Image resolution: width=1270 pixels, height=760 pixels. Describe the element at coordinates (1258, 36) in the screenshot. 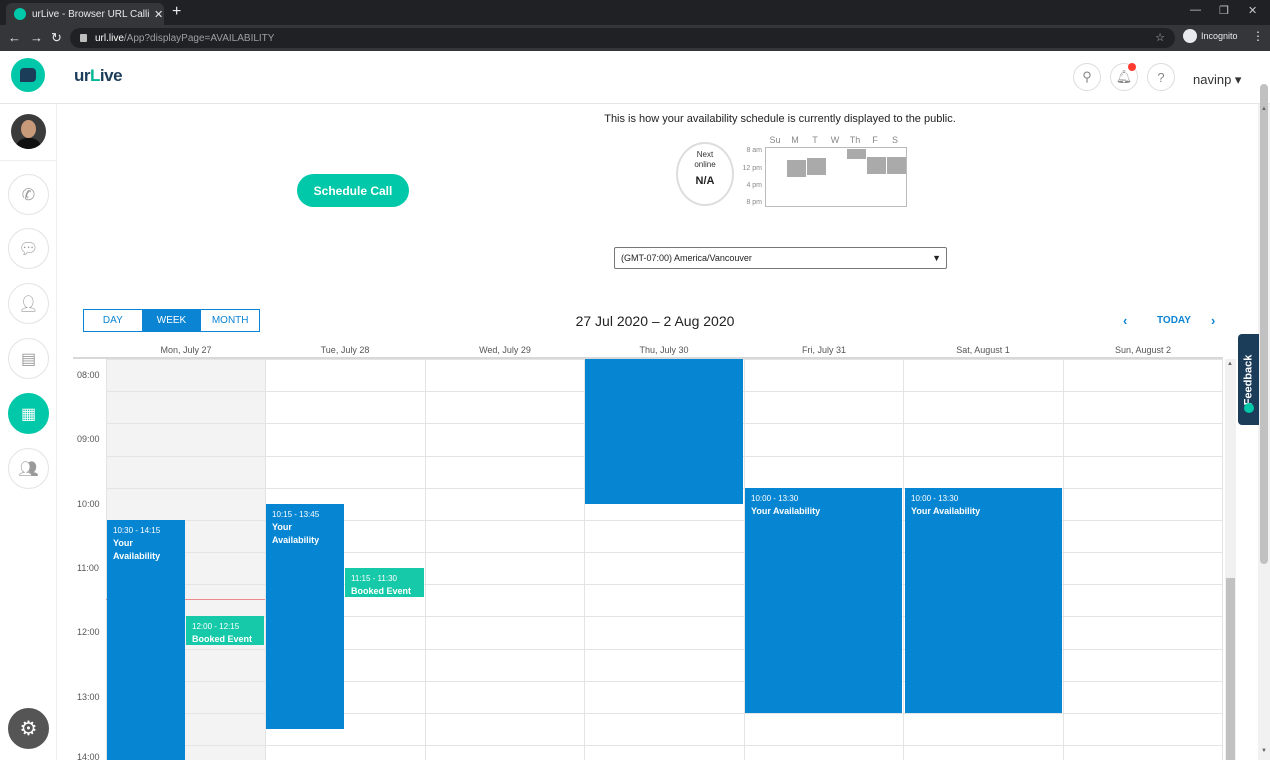

I see `browser-menu-icon: ⋮` at that location.